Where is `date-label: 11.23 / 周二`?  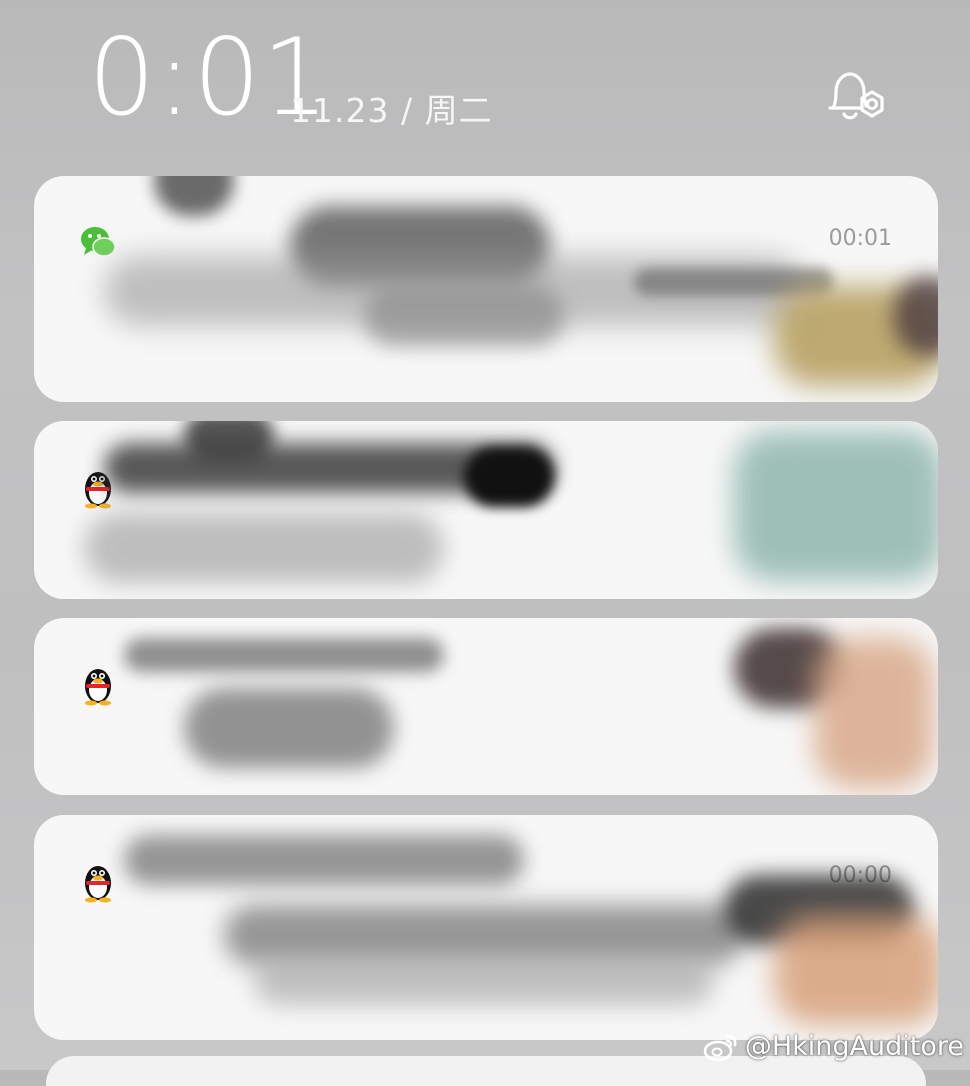 date-label: 11.23 / 周二 is located at coordinates (391, 110).